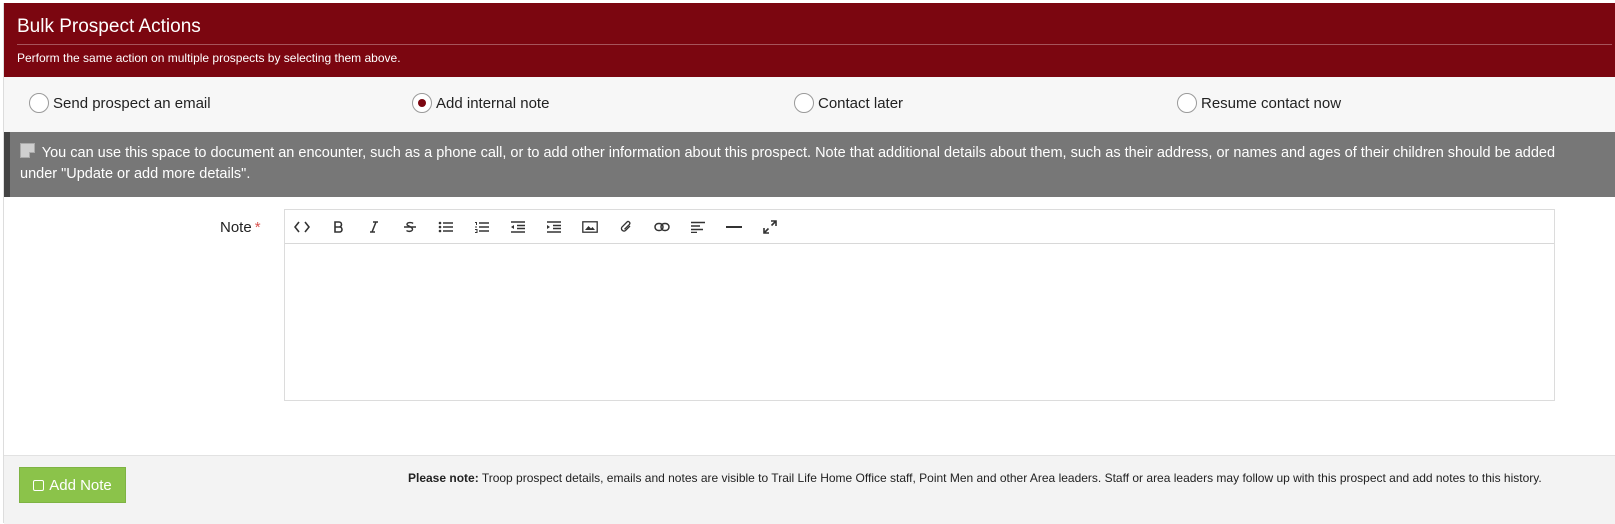 The height and width of the screenshot is (524, 1615). I want to click on radio-contact-later: Contact later, so click(848, 103).